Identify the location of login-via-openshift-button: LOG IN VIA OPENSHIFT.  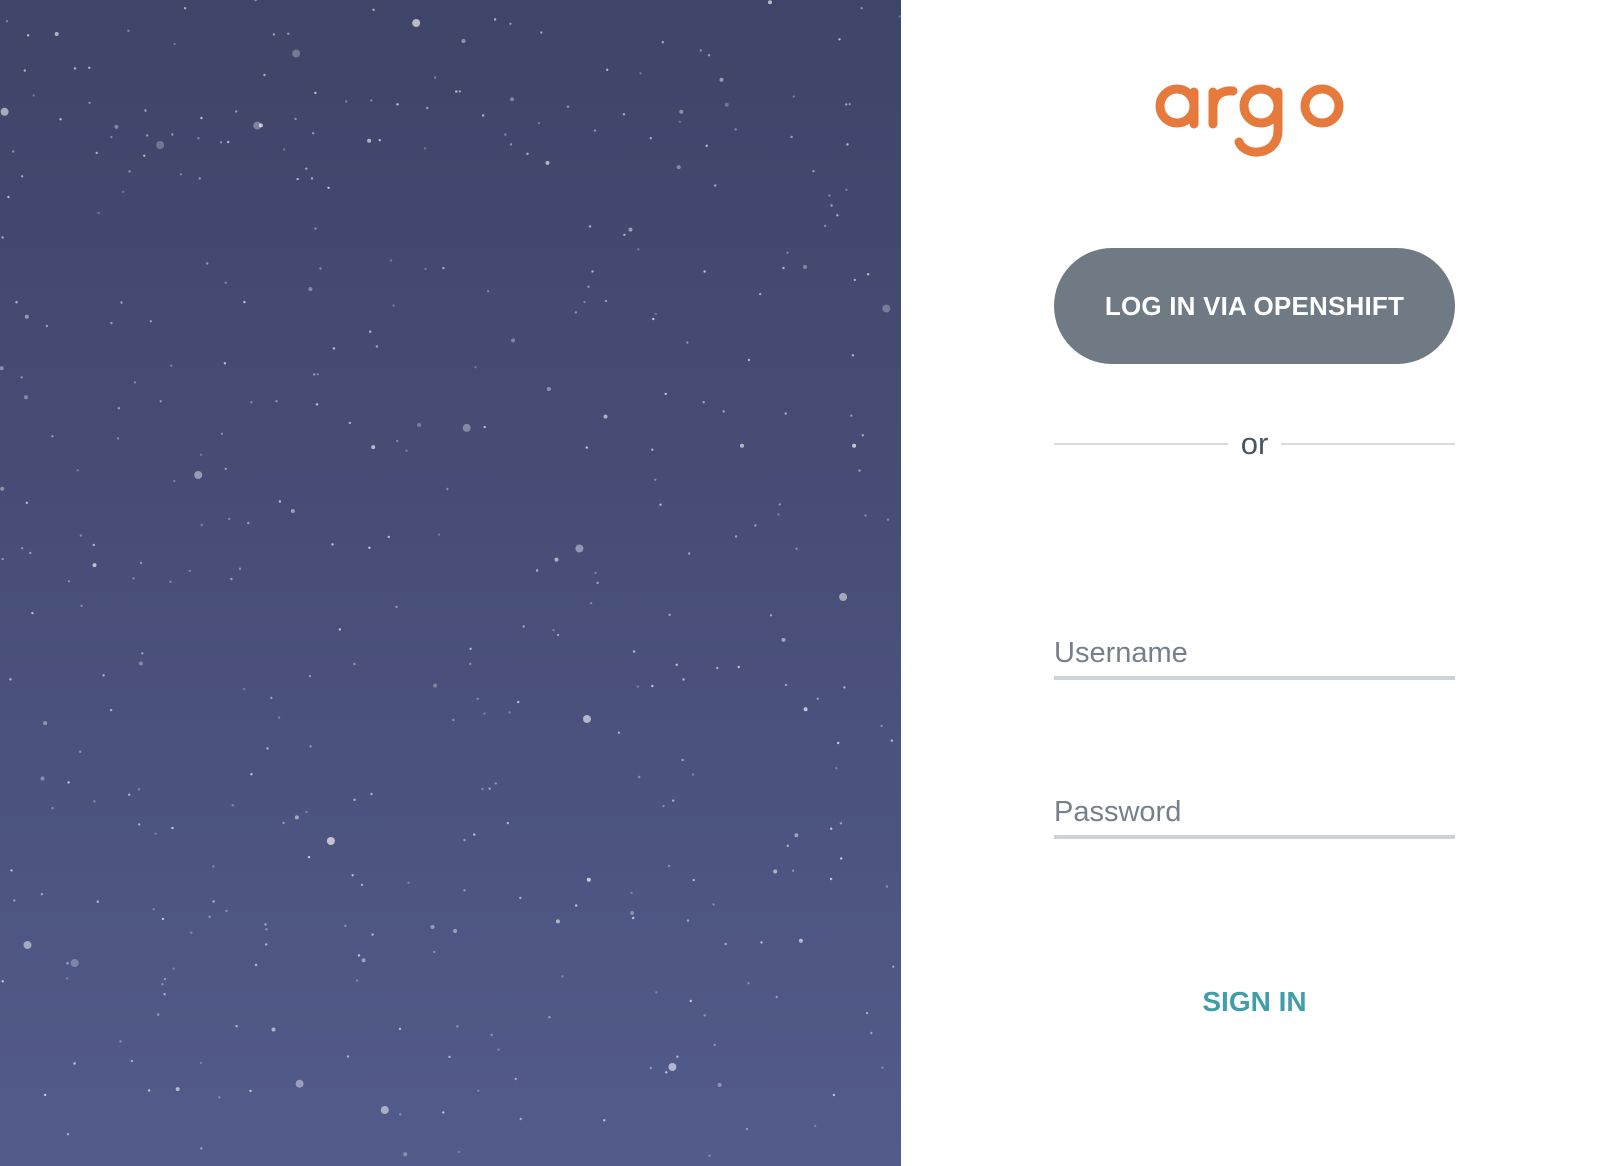
(1254, 306).